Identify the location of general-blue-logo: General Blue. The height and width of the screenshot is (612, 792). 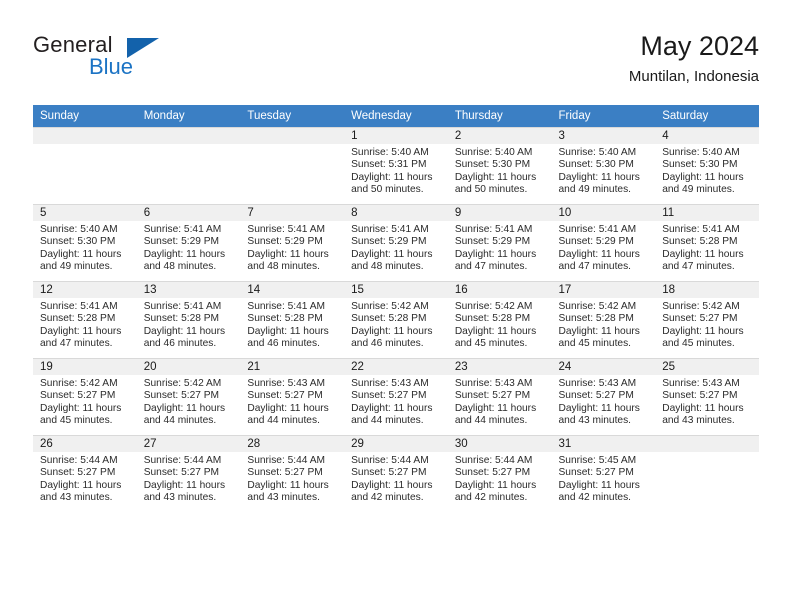
(163, 62).